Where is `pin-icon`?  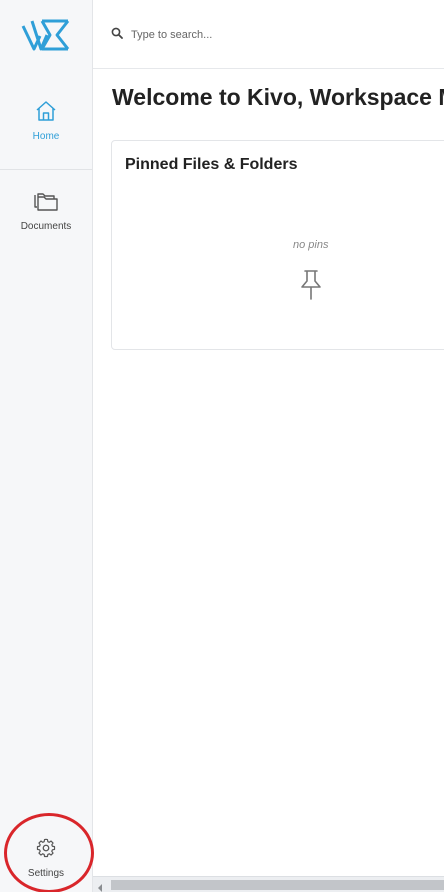 pin-icon is located at coordinates (311, 287).